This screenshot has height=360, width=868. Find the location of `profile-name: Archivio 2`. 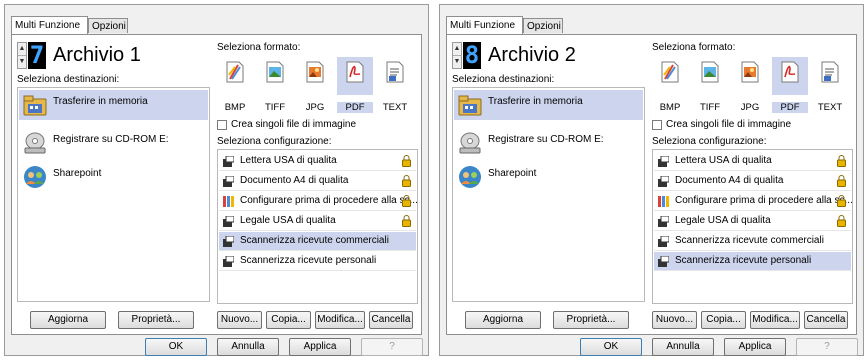

profile-name: Archivio 2 is located at coordinates (532, 55).